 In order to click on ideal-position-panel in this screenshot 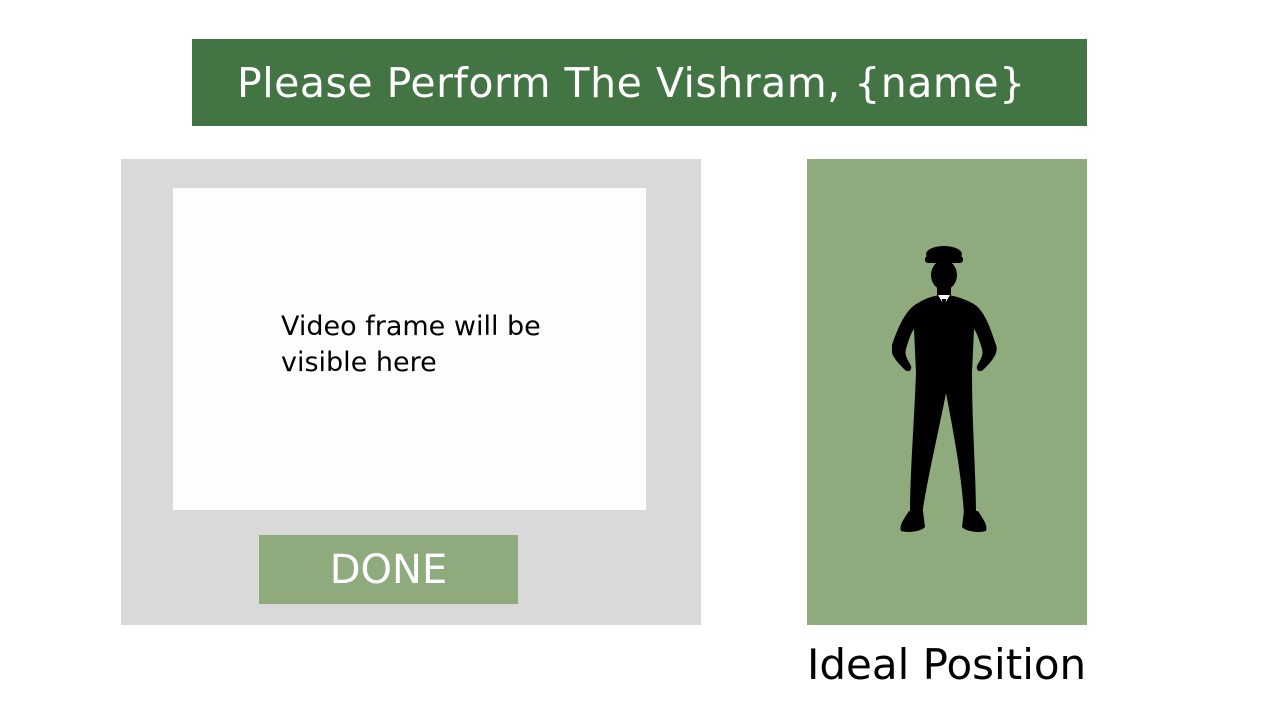, I will do `click(947, 392)`.